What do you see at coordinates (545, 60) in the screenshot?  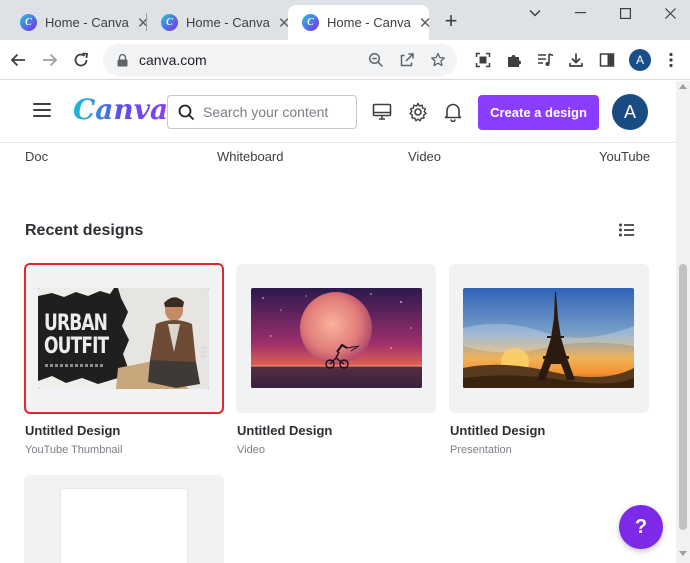 I see `media-playlist-icon` at bounding box center [545, 60].